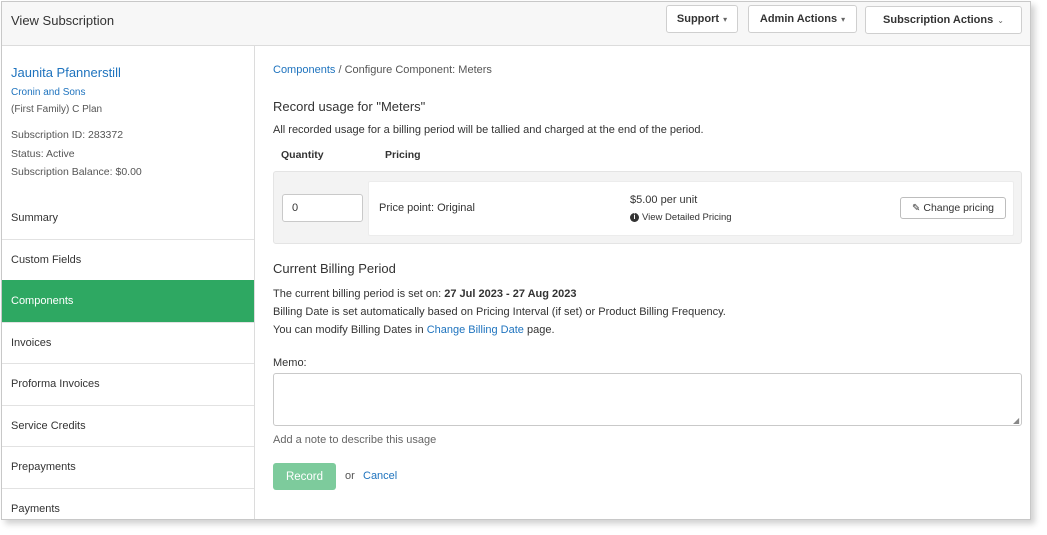 Image resolution: width=1047 pixels, height=535 pixels. I want to click on page-title: View Subscription, so click(63, 20).